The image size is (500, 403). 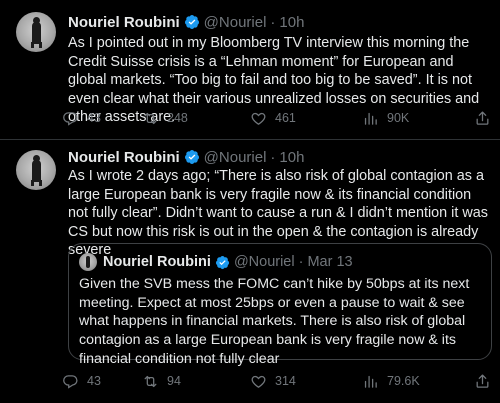 I want to click on quoted-tweet-header: Nouriel Roubini @Nouriel · Mar 13, so click(x=216, y=262).